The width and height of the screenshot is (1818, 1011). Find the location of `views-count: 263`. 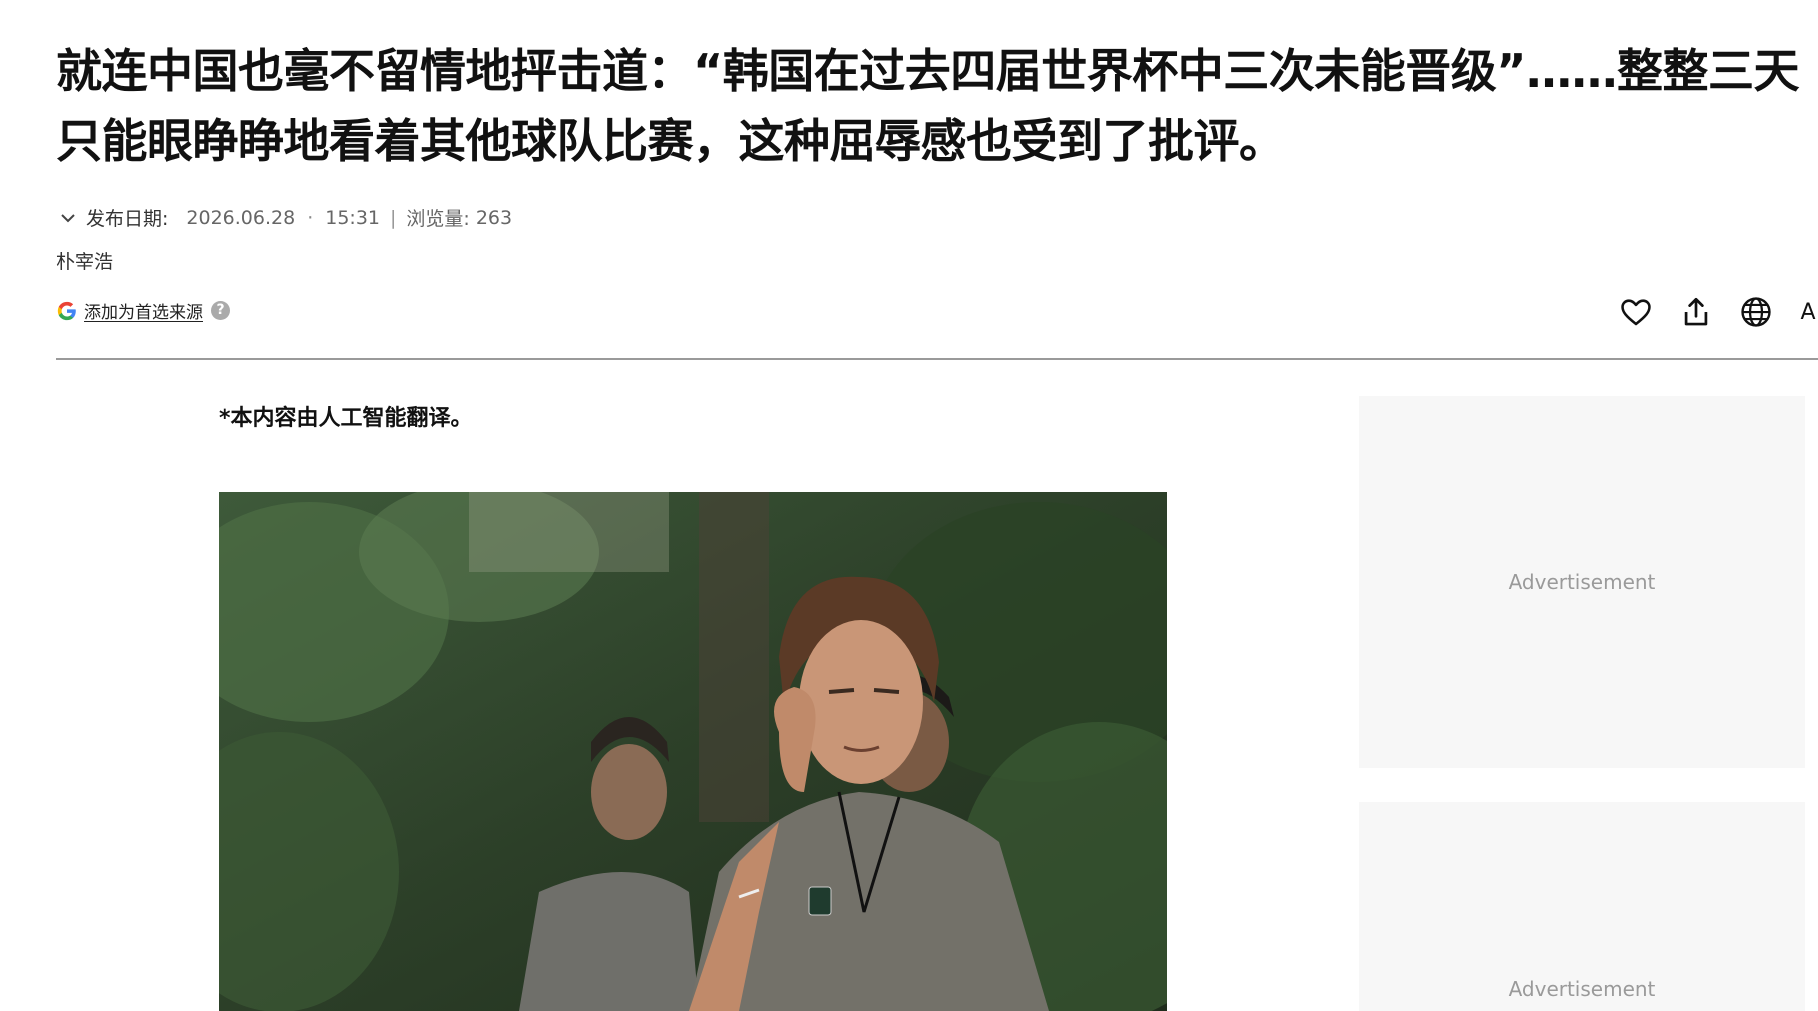

views-count: 263 is located at coordinates (494, 217).